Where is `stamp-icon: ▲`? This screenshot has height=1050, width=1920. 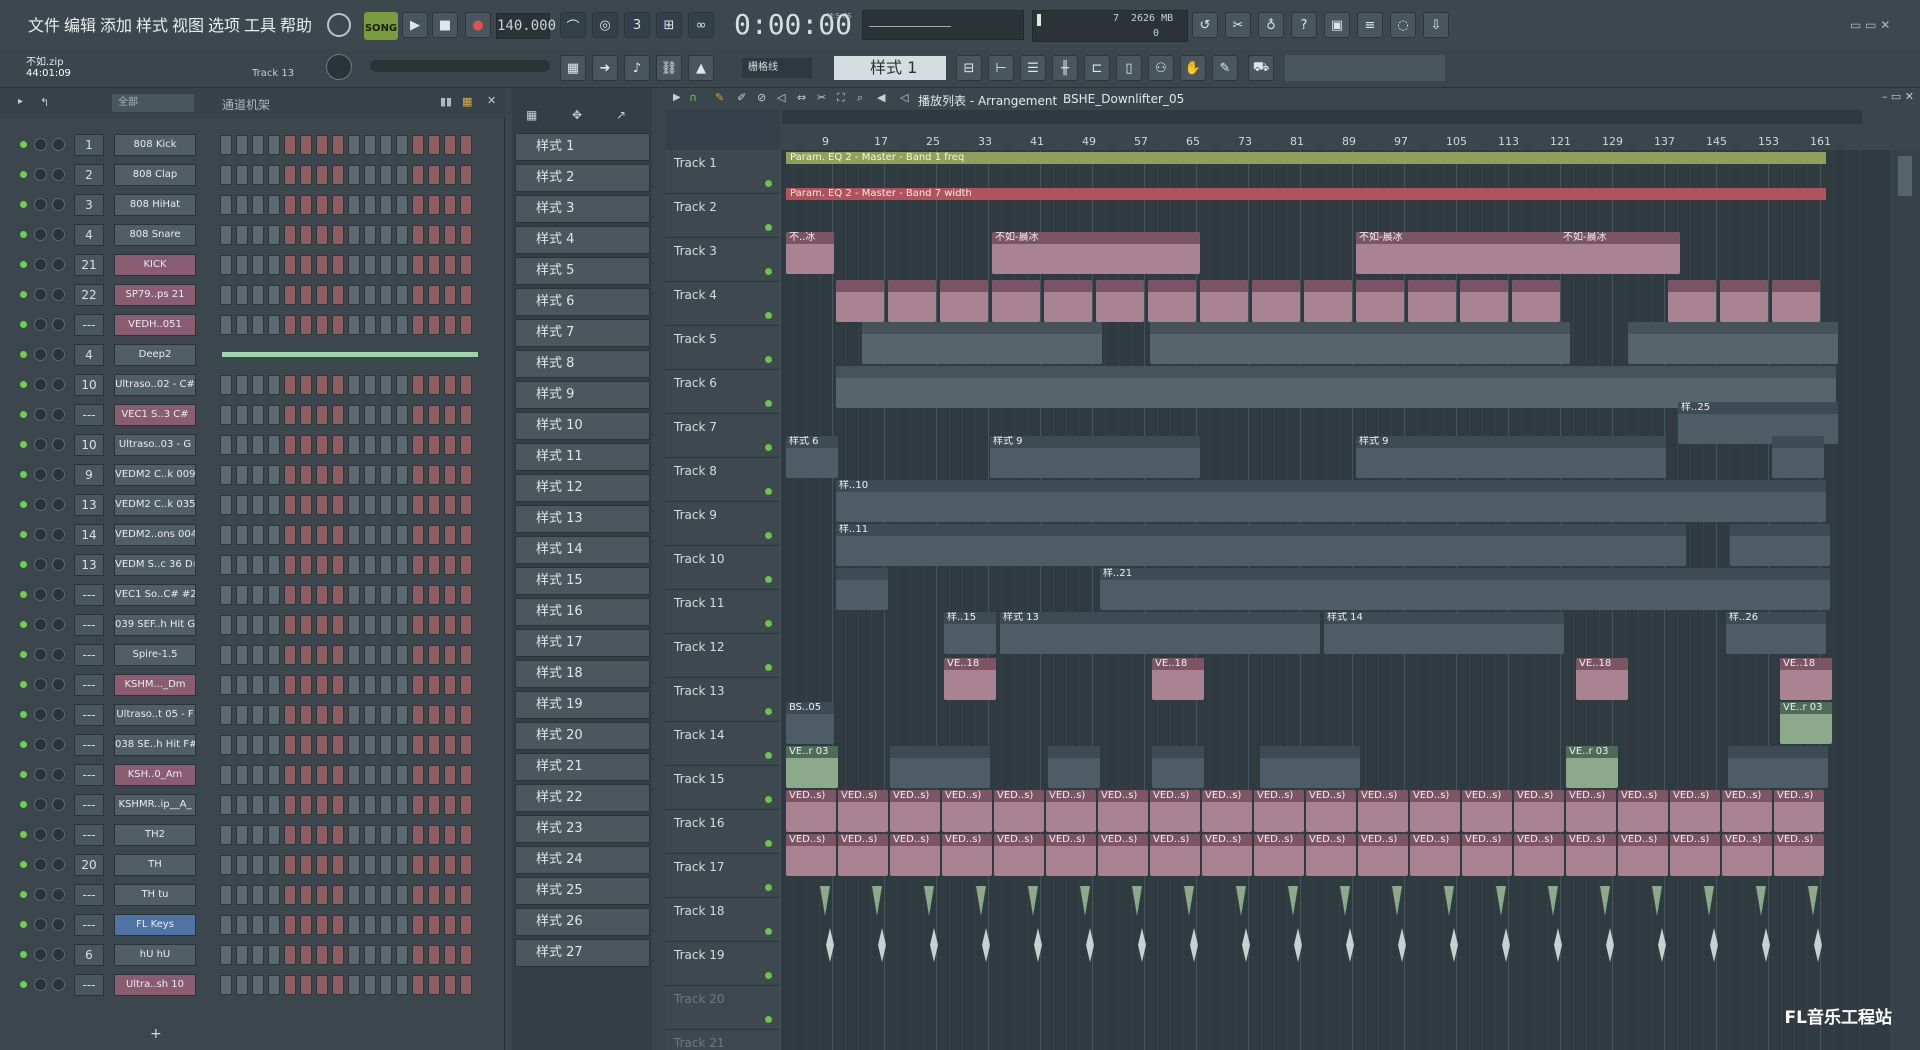
stamp-icon: ▲ is located at coordinates (701, 68).